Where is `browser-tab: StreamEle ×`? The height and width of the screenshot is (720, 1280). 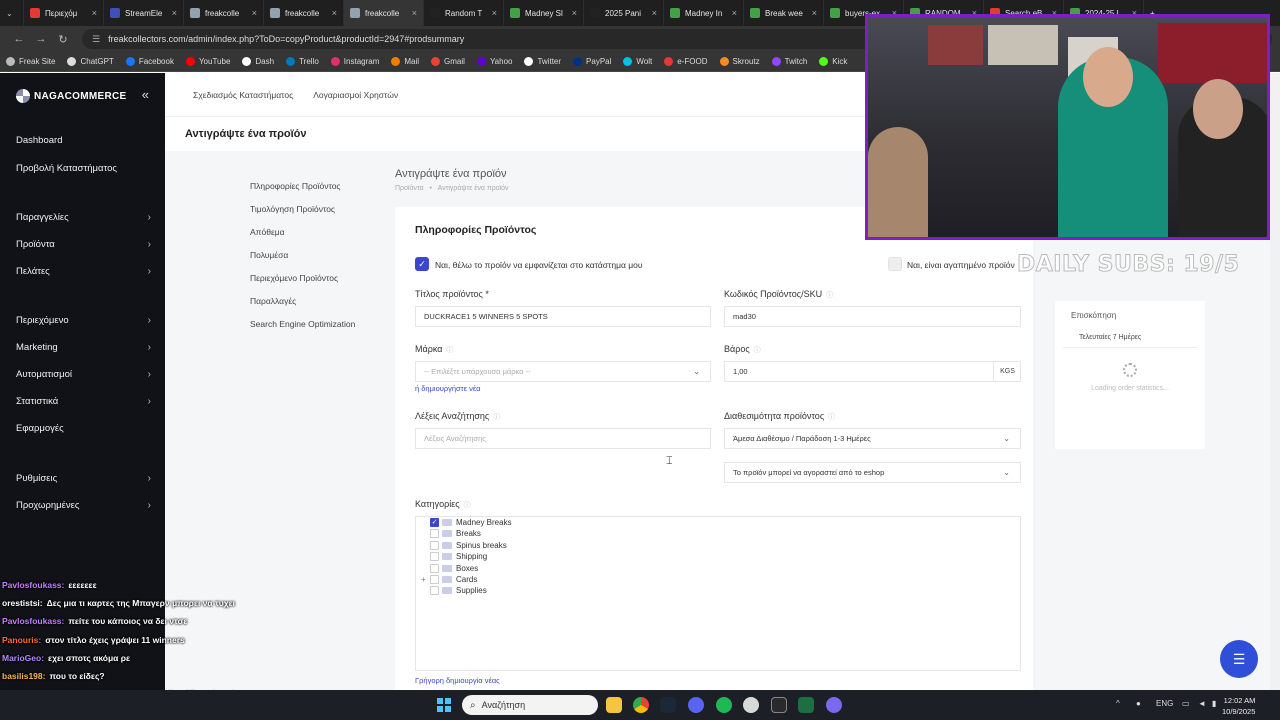
browser-tab: StreamEle × is located at coordinates (144, 13).